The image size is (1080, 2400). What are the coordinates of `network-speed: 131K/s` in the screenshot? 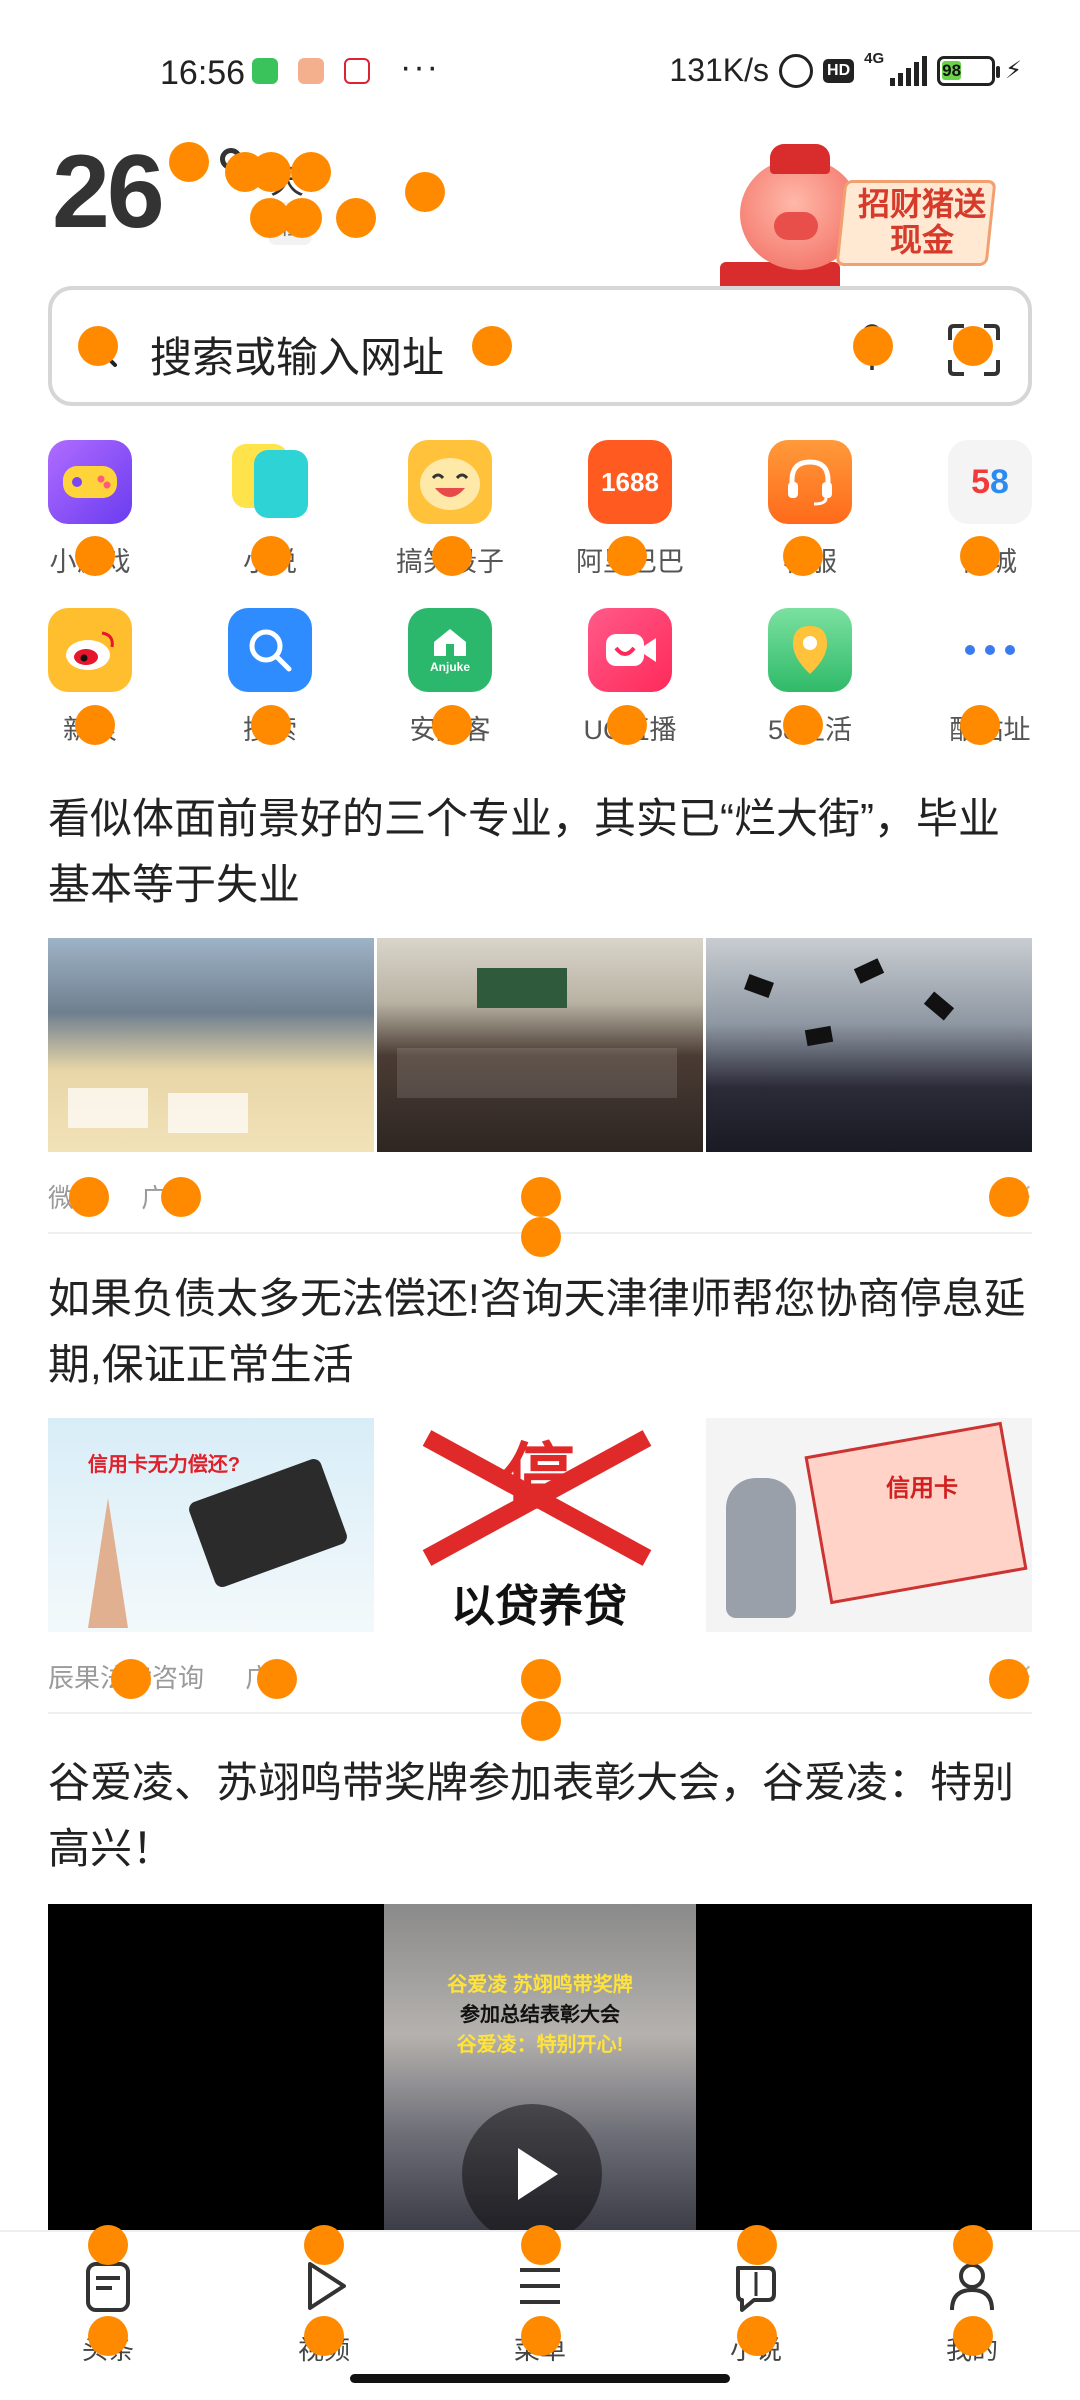 It's located at (719, 70).